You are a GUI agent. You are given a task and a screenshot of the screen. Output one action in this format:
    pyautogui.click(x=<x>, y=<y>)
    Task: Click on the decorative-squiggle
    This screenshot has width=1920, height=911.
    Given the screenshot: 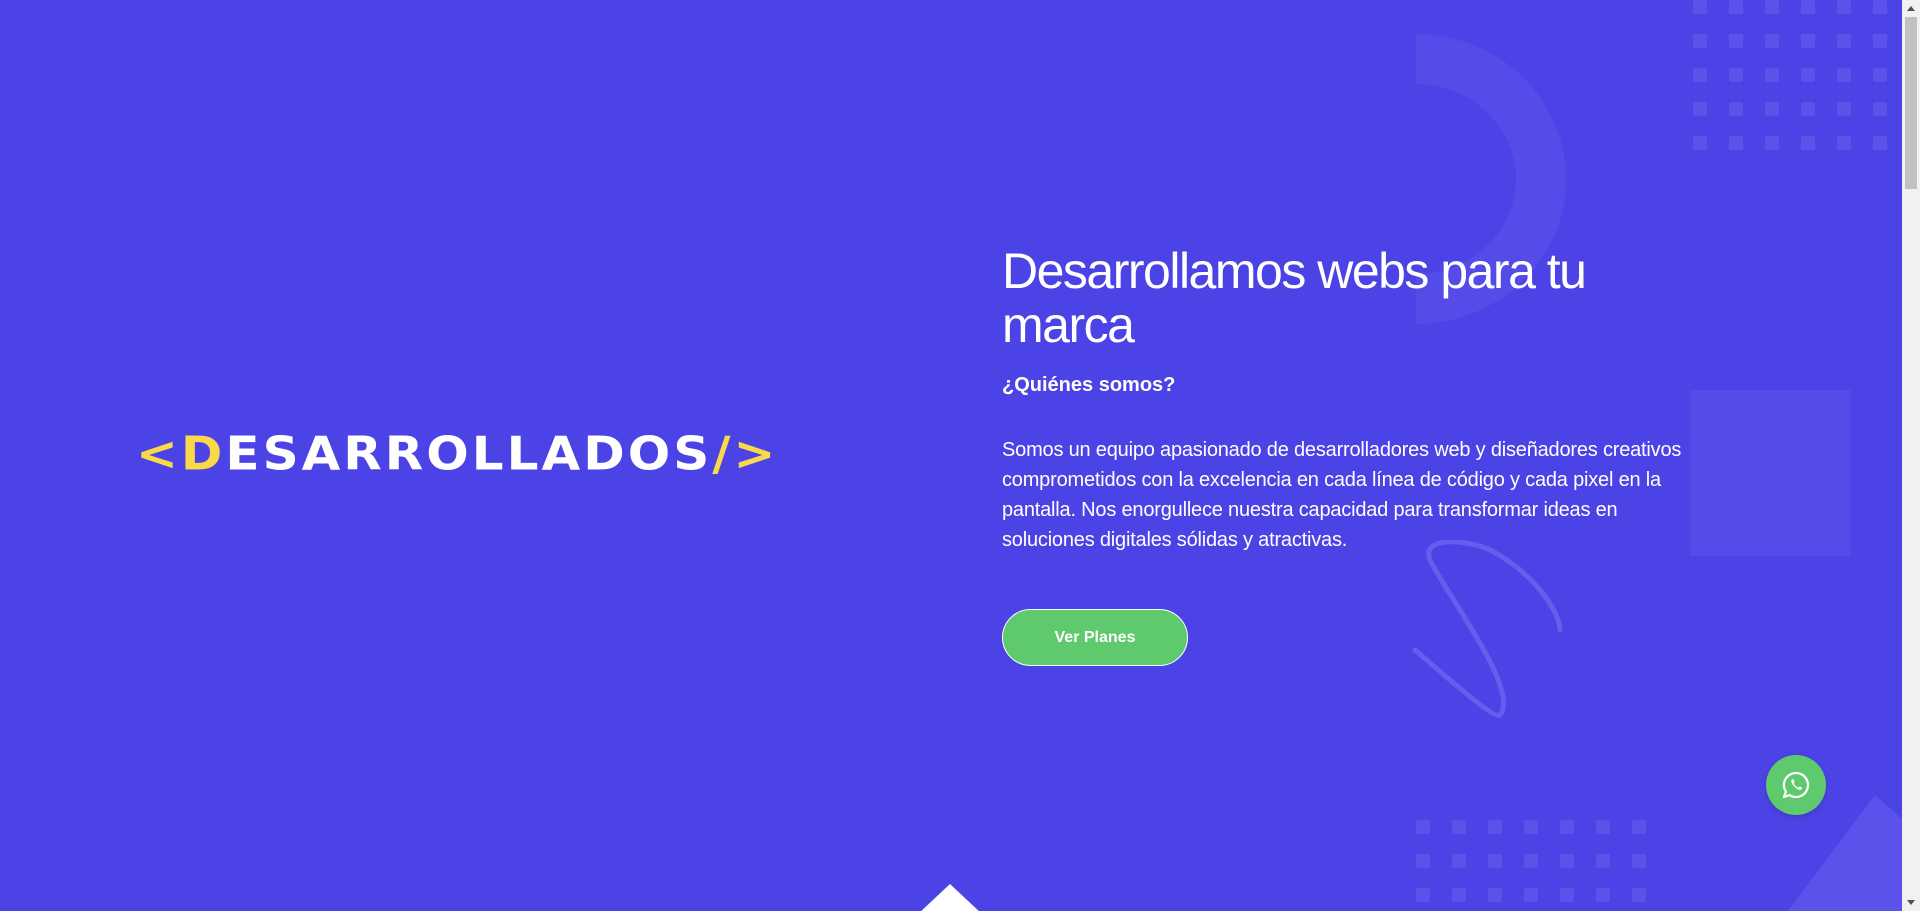 What is the action you would take?
    pyautogui.click(x=1487, y=629)
    